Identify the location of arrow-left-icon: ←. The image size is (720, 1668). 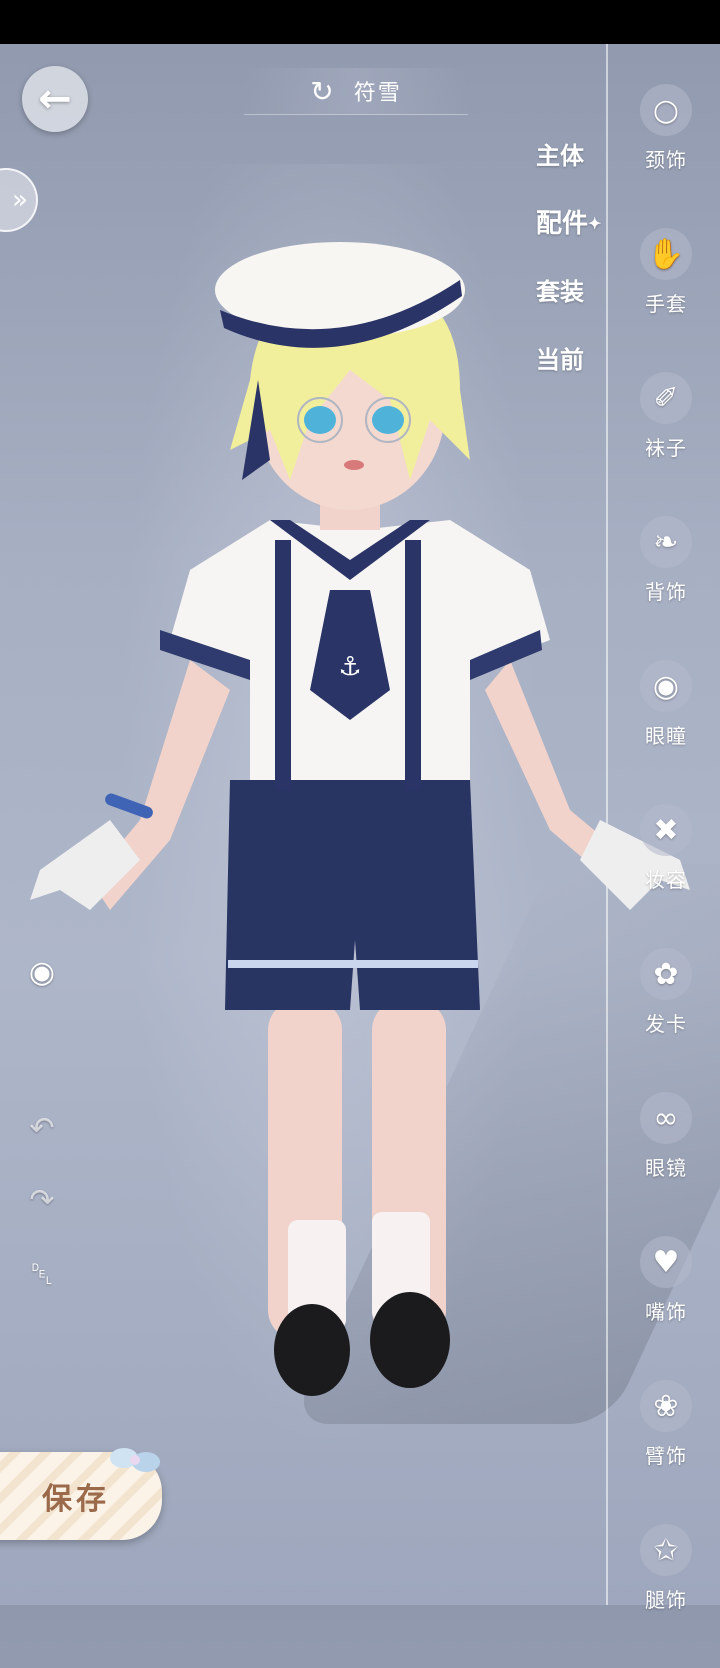
(55, 99).